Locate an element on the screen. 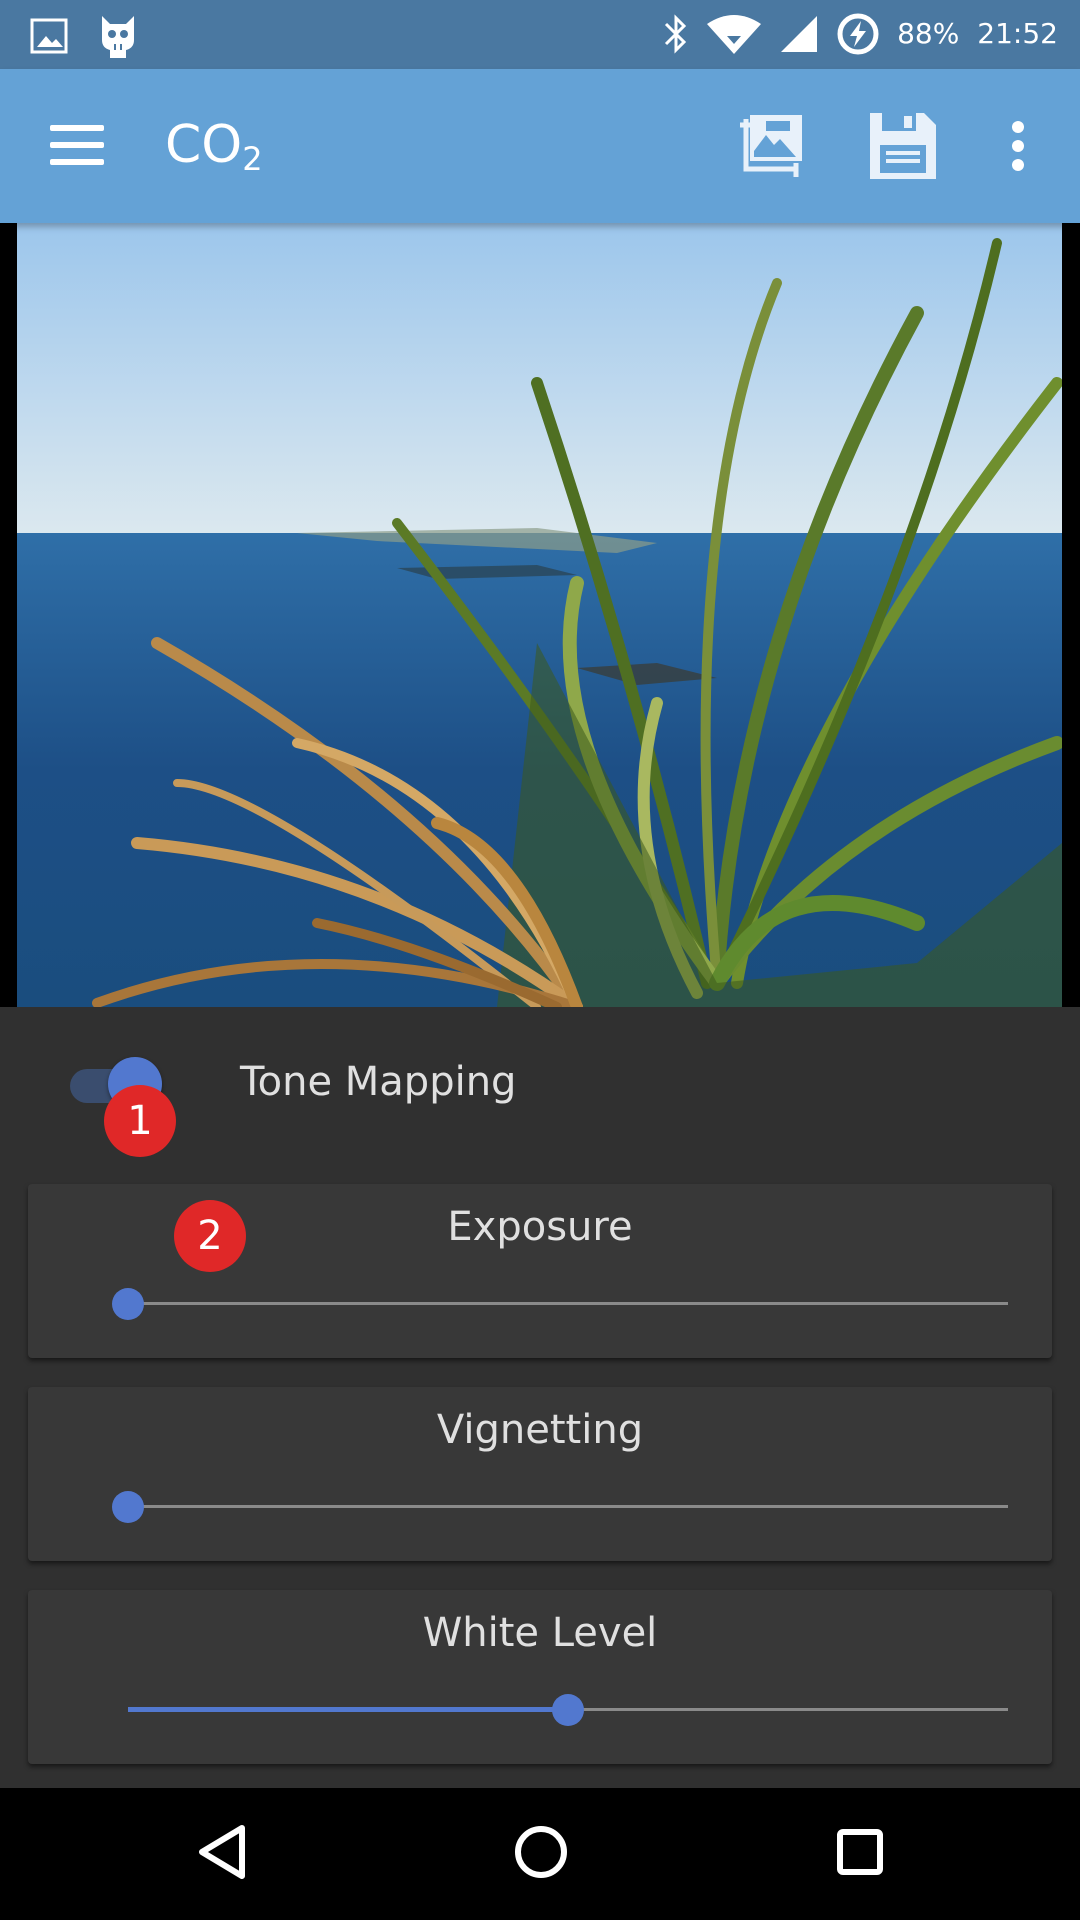 This screenshot has width=1080, height=1920. signal-icon is located at coordinates (799, 34).